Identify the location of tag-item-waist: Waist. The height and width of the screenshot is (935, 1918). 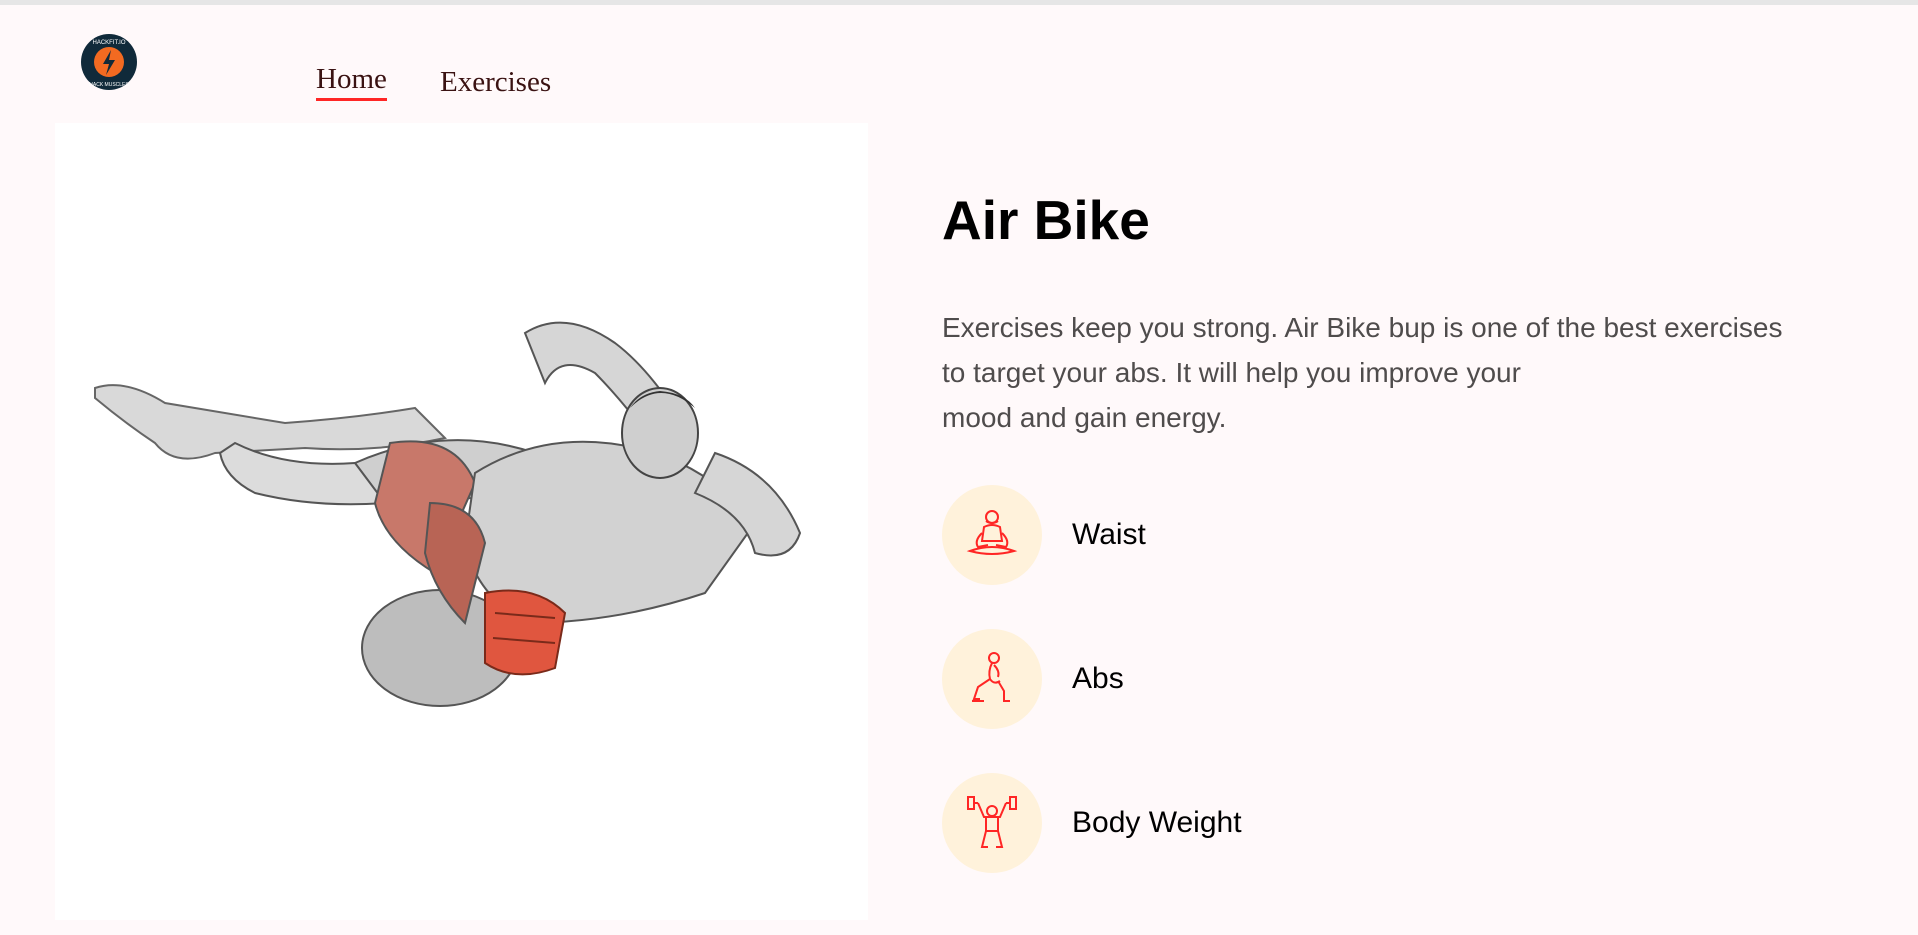
(1192, 535).